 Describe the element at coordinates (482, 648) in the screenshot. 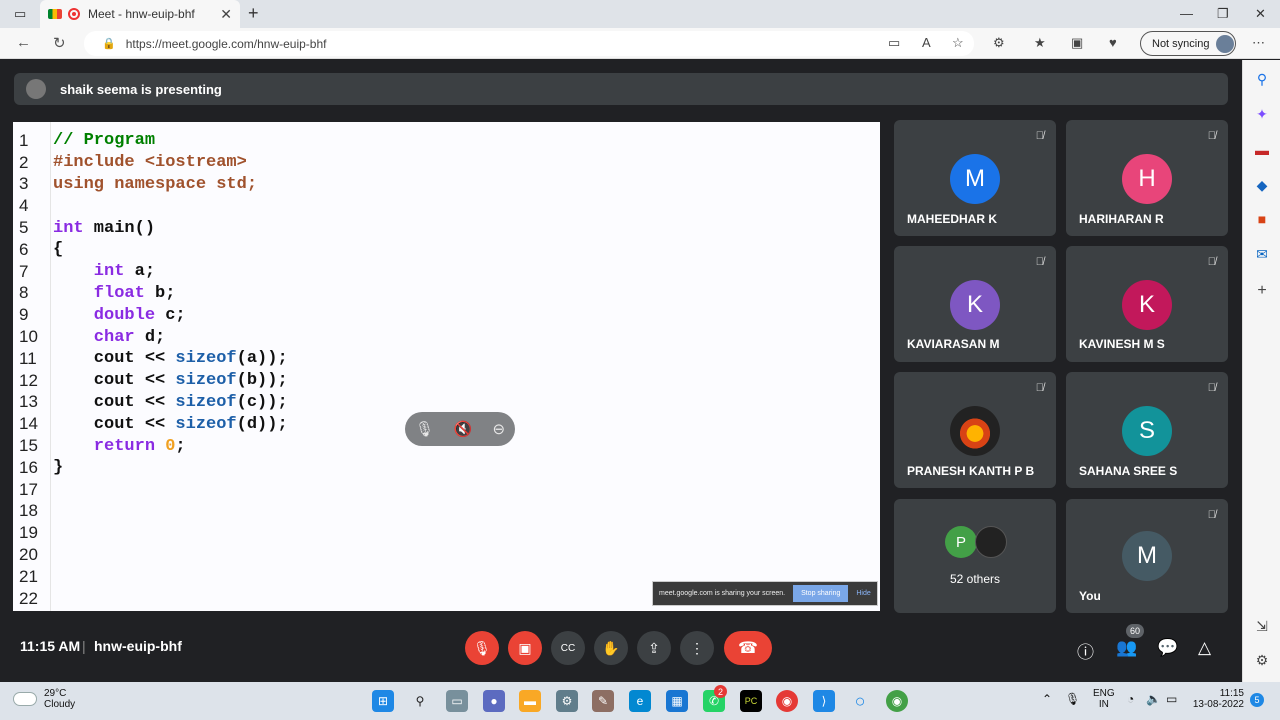

I see `mic-toggle-button: 🎙` at that location.